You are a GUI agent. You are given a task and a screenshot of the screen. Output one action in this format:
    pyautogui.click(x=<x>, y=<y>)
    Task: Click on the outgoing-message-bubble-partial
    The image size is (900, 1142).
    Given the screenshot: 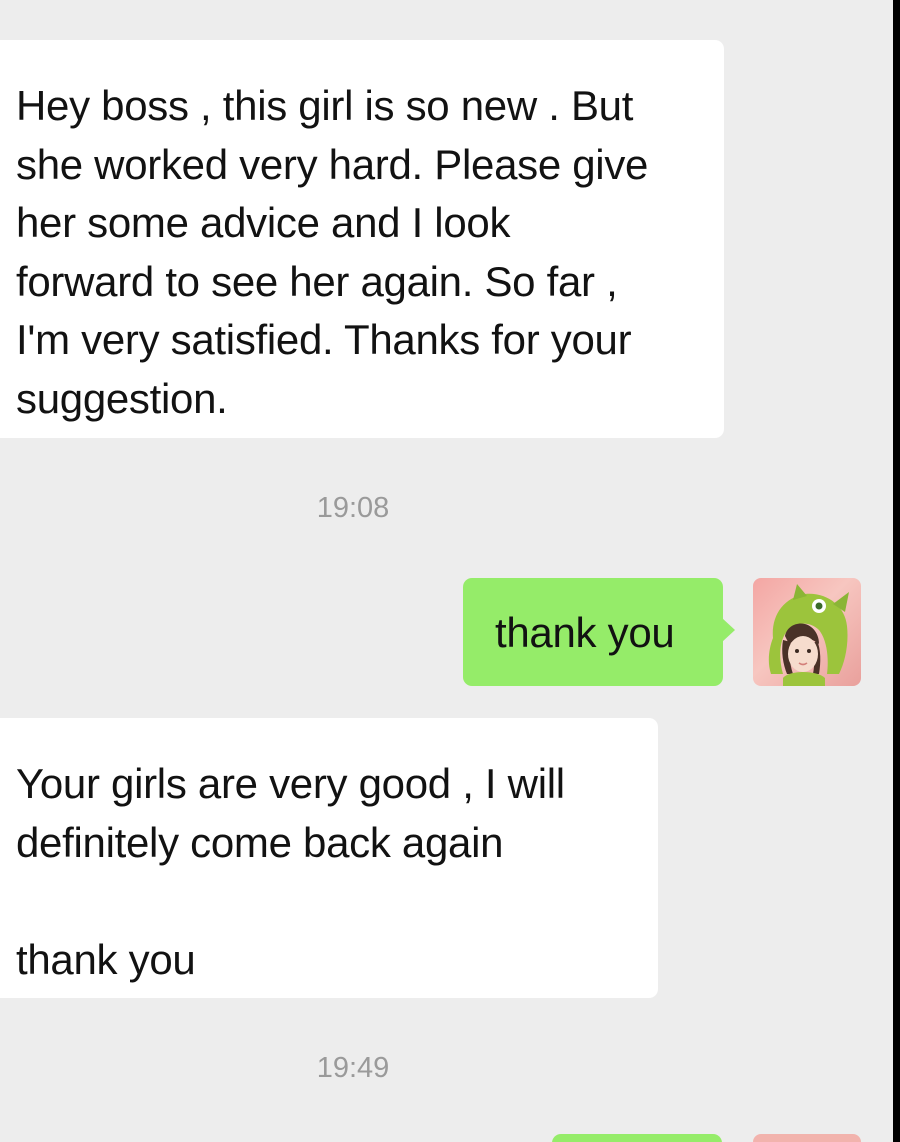 What is the action you would take?
    pyautogui.click(x=637, y=1138)
    